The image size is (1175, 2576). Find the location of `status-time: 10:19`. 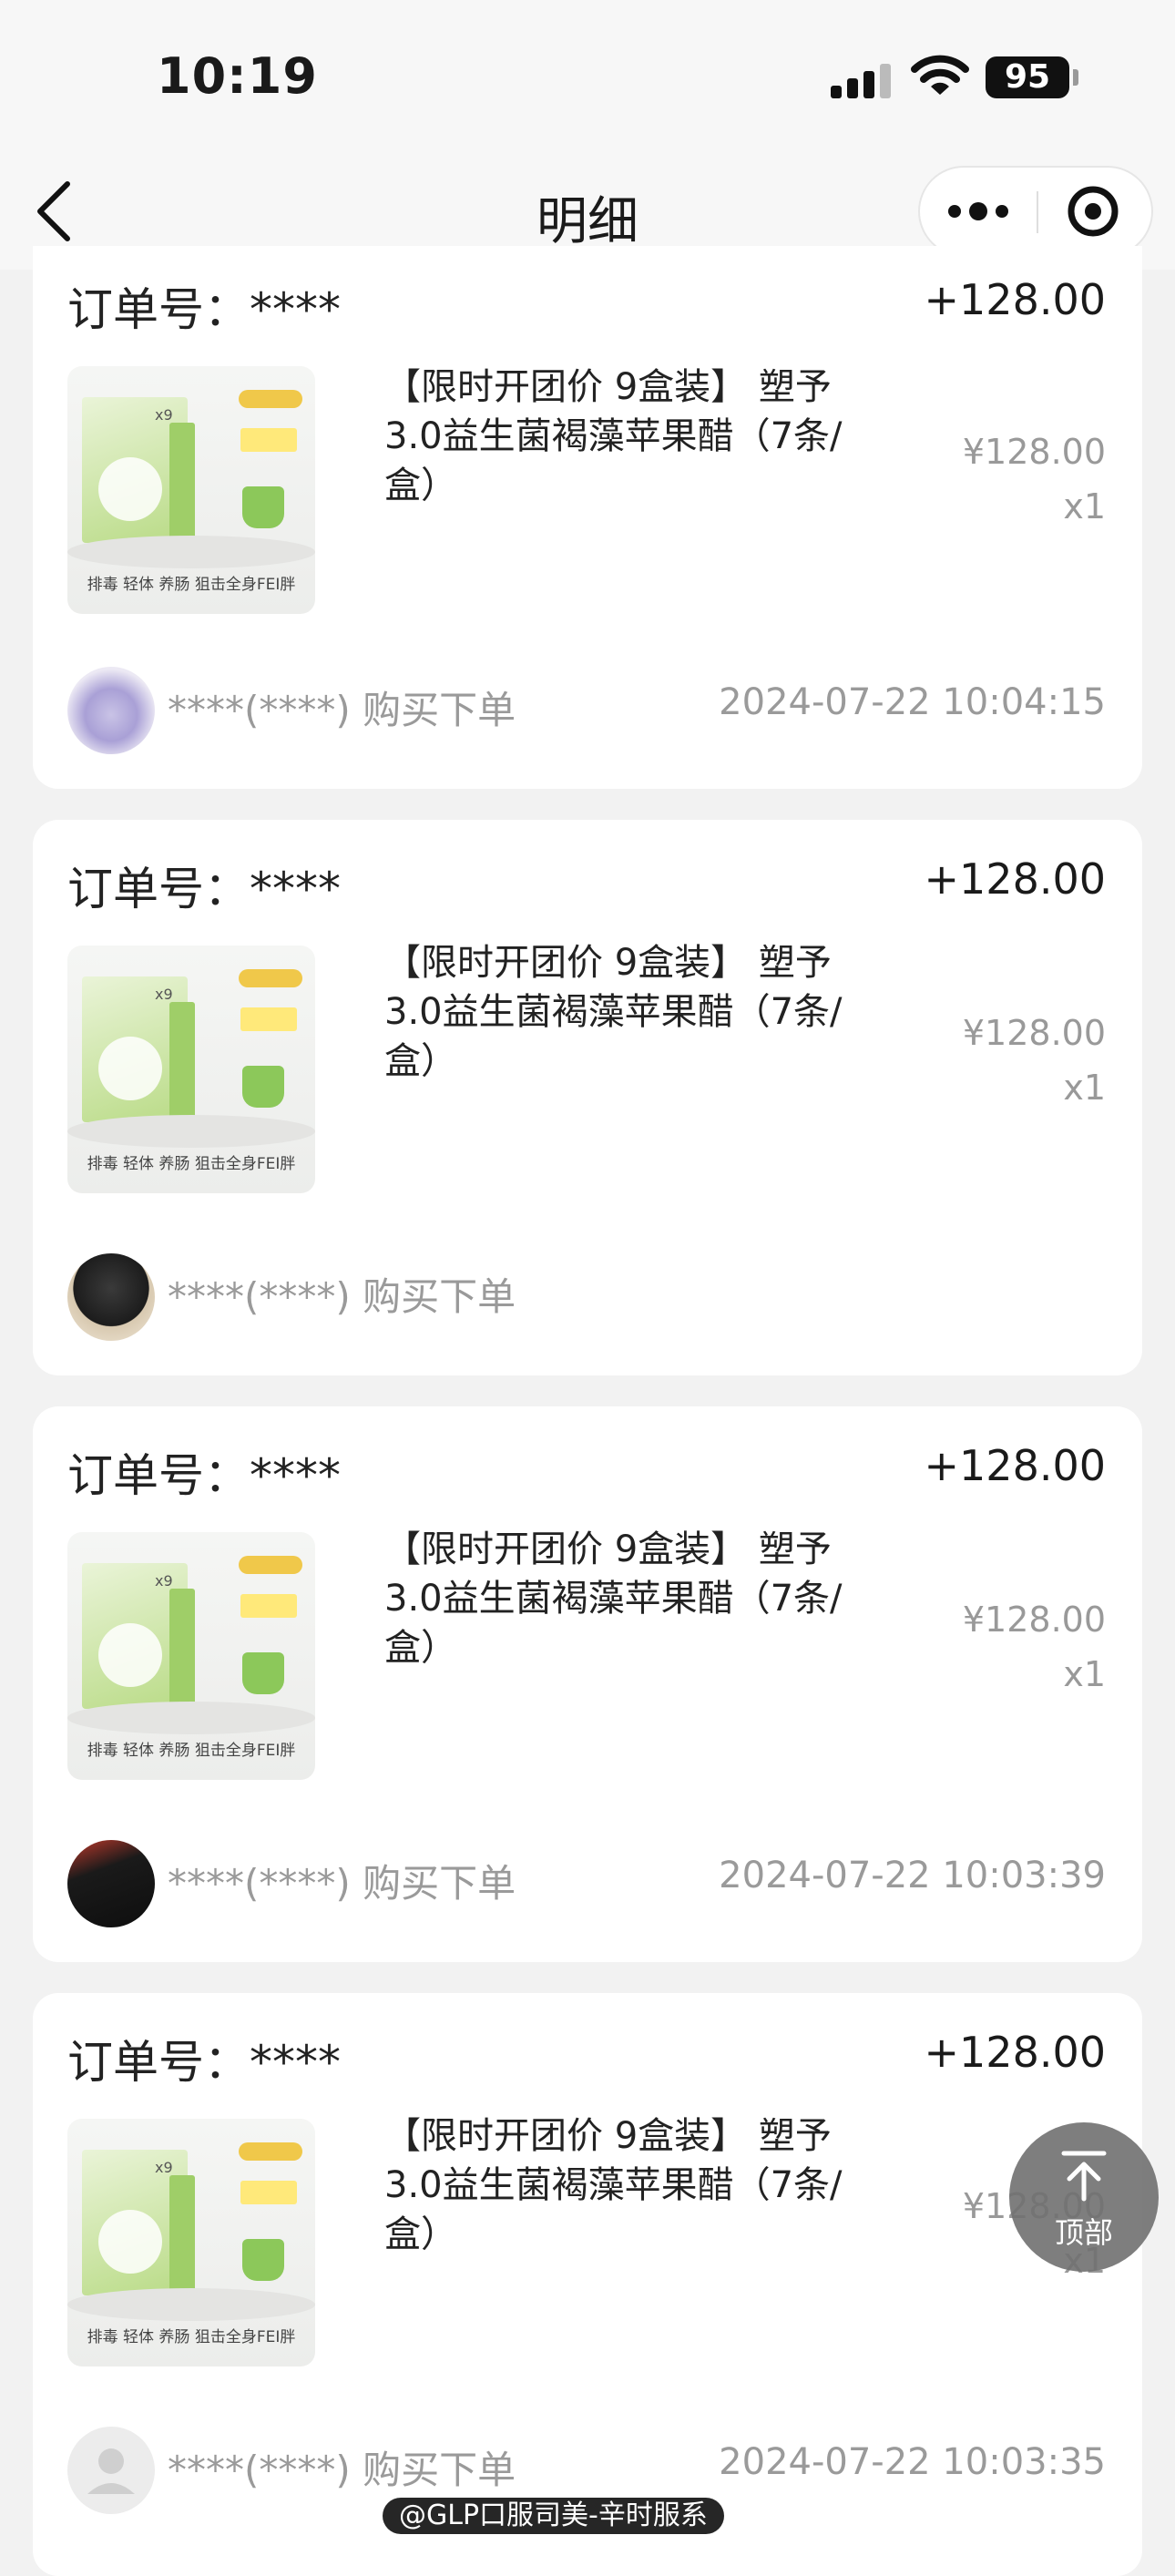

status-time: 10:19 is located at coordinates (237, 76).